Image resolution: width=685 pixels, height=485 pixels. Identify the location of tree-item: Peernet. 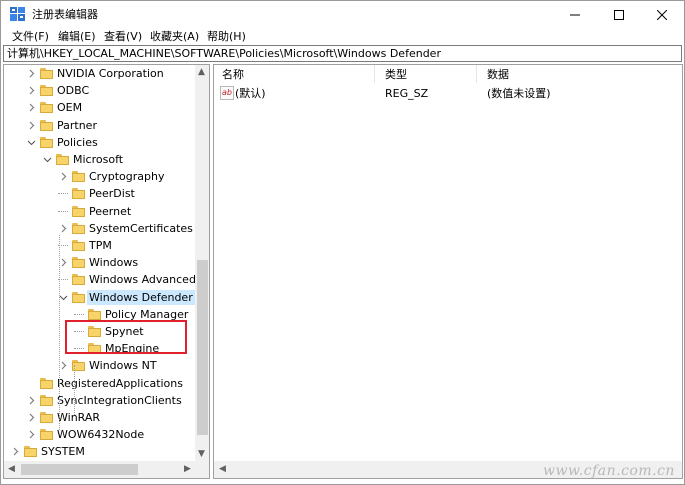
(99, 211).